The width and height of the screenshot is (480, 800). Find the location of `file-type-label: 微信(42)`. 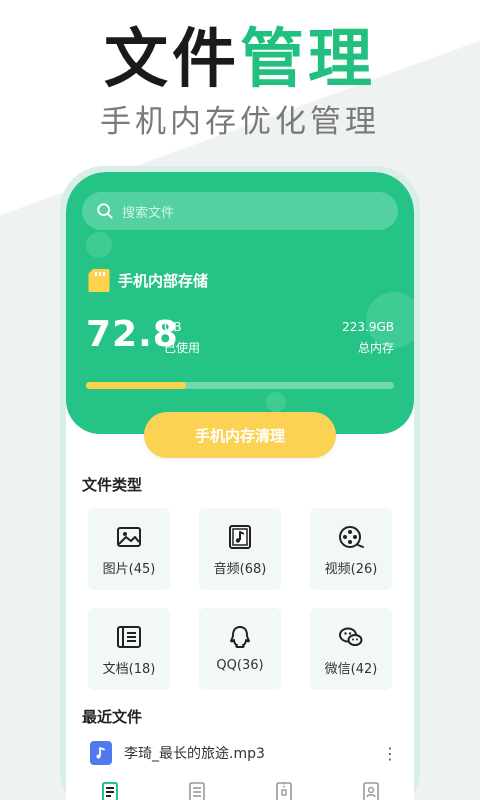

file-type-label: 微信(42) is located at coordinates (351, 669).